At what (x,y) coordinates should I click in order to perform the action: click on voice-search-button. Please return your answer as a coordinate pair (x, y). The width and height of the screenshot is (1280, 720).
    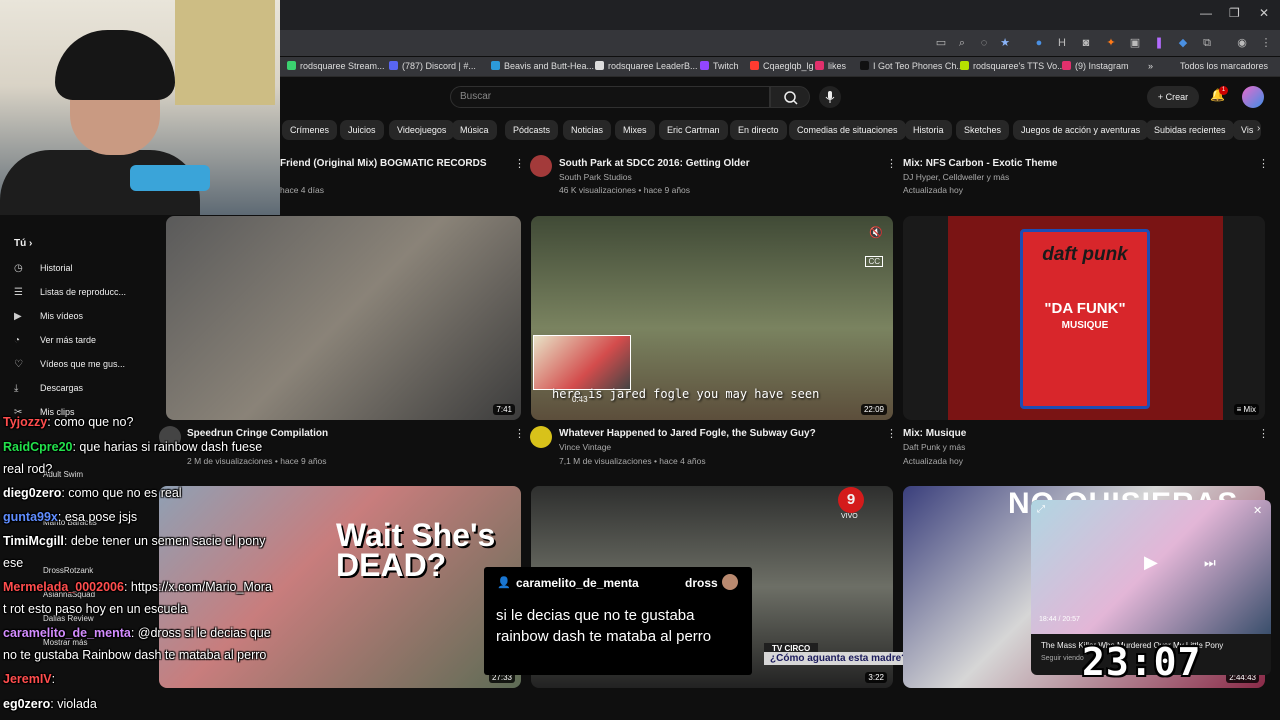
    Looking at the image, I should click on (830, 97).